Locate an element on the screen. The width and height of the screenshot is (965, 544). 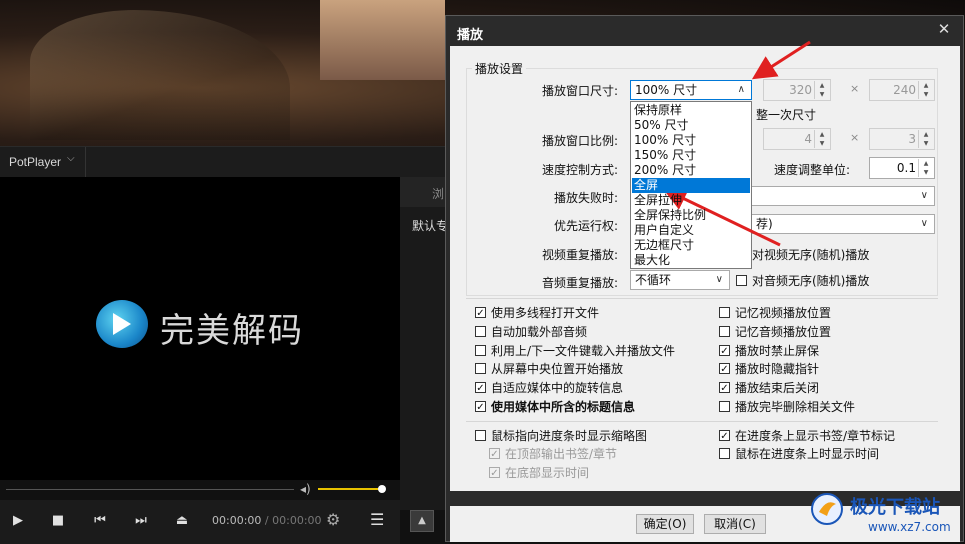
eject-button: ⏏ is located at coordinates (182, 522).